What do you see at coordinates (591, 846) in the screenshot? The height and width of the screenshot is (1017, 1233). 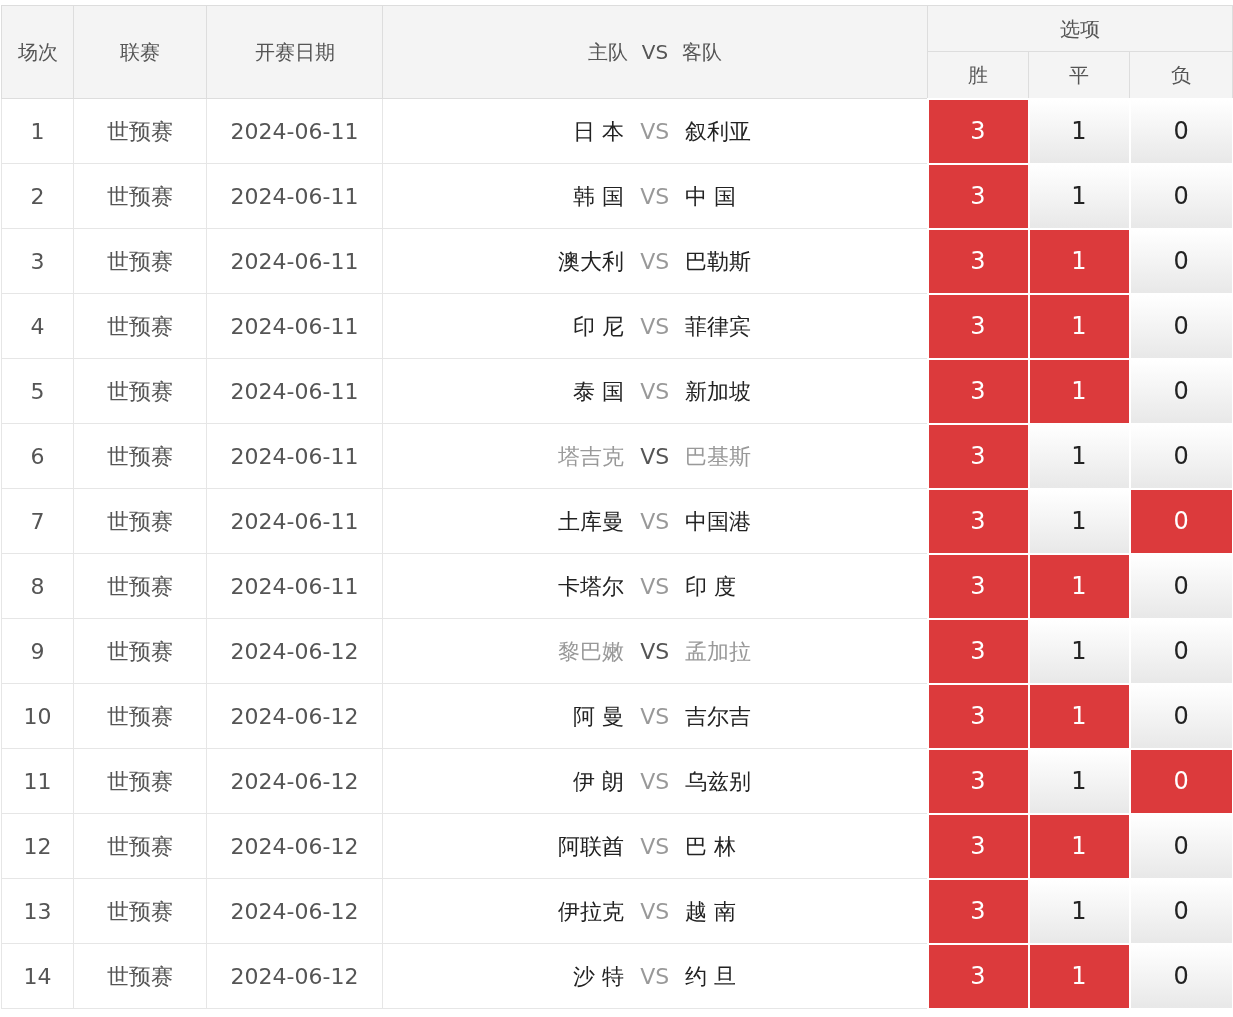 I see `home-team: 阿联酋` at bounding box center [591, 846].